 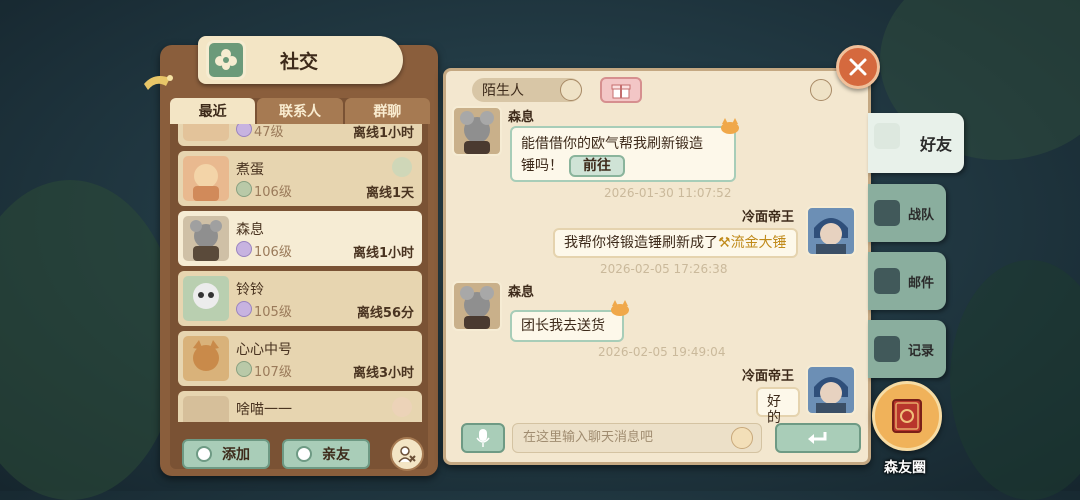 I want to click on enter-icon, so click(x=817, y=438).